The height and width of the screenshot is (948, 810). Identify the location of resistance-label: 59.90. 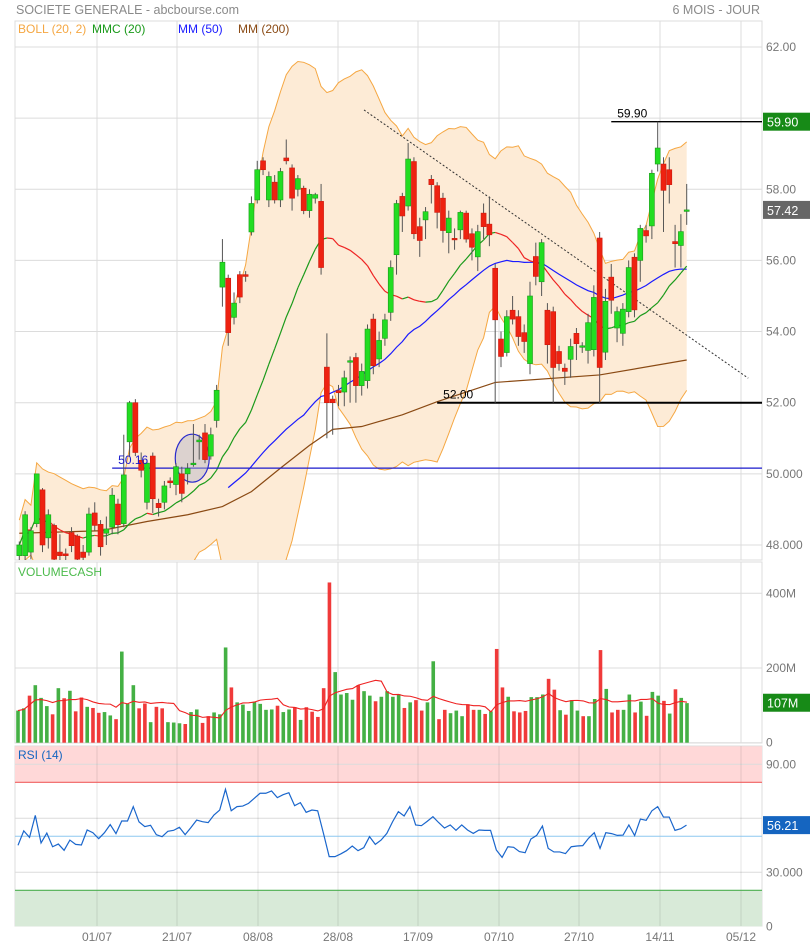
(632, 114).